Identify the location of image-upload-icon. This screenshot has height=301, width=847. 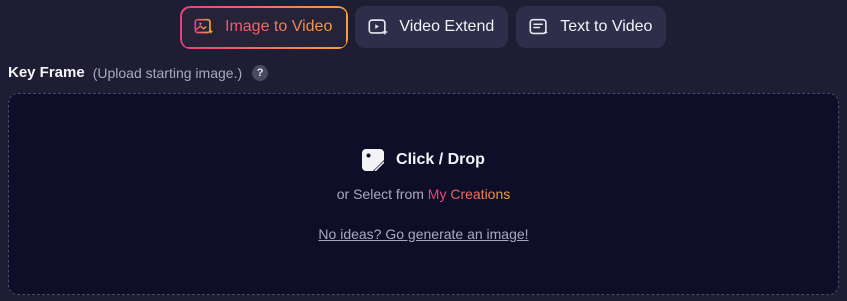
(373, 160).